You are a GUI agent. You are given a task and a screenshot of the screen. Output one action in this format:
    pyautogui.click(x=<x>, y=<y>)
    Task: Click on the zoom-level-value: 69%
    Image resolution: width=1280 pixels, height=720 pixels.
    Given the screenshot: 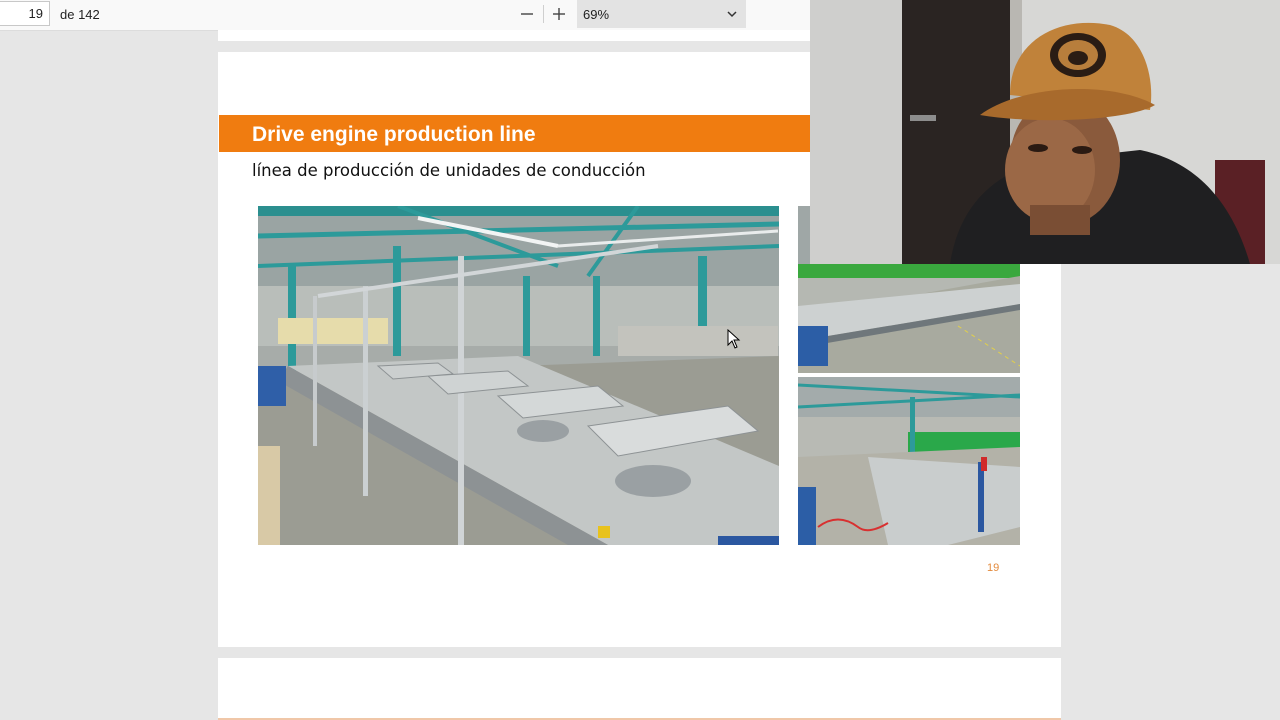 What is the action you would take?
    pyautogui.click(x=596, y=14)
    